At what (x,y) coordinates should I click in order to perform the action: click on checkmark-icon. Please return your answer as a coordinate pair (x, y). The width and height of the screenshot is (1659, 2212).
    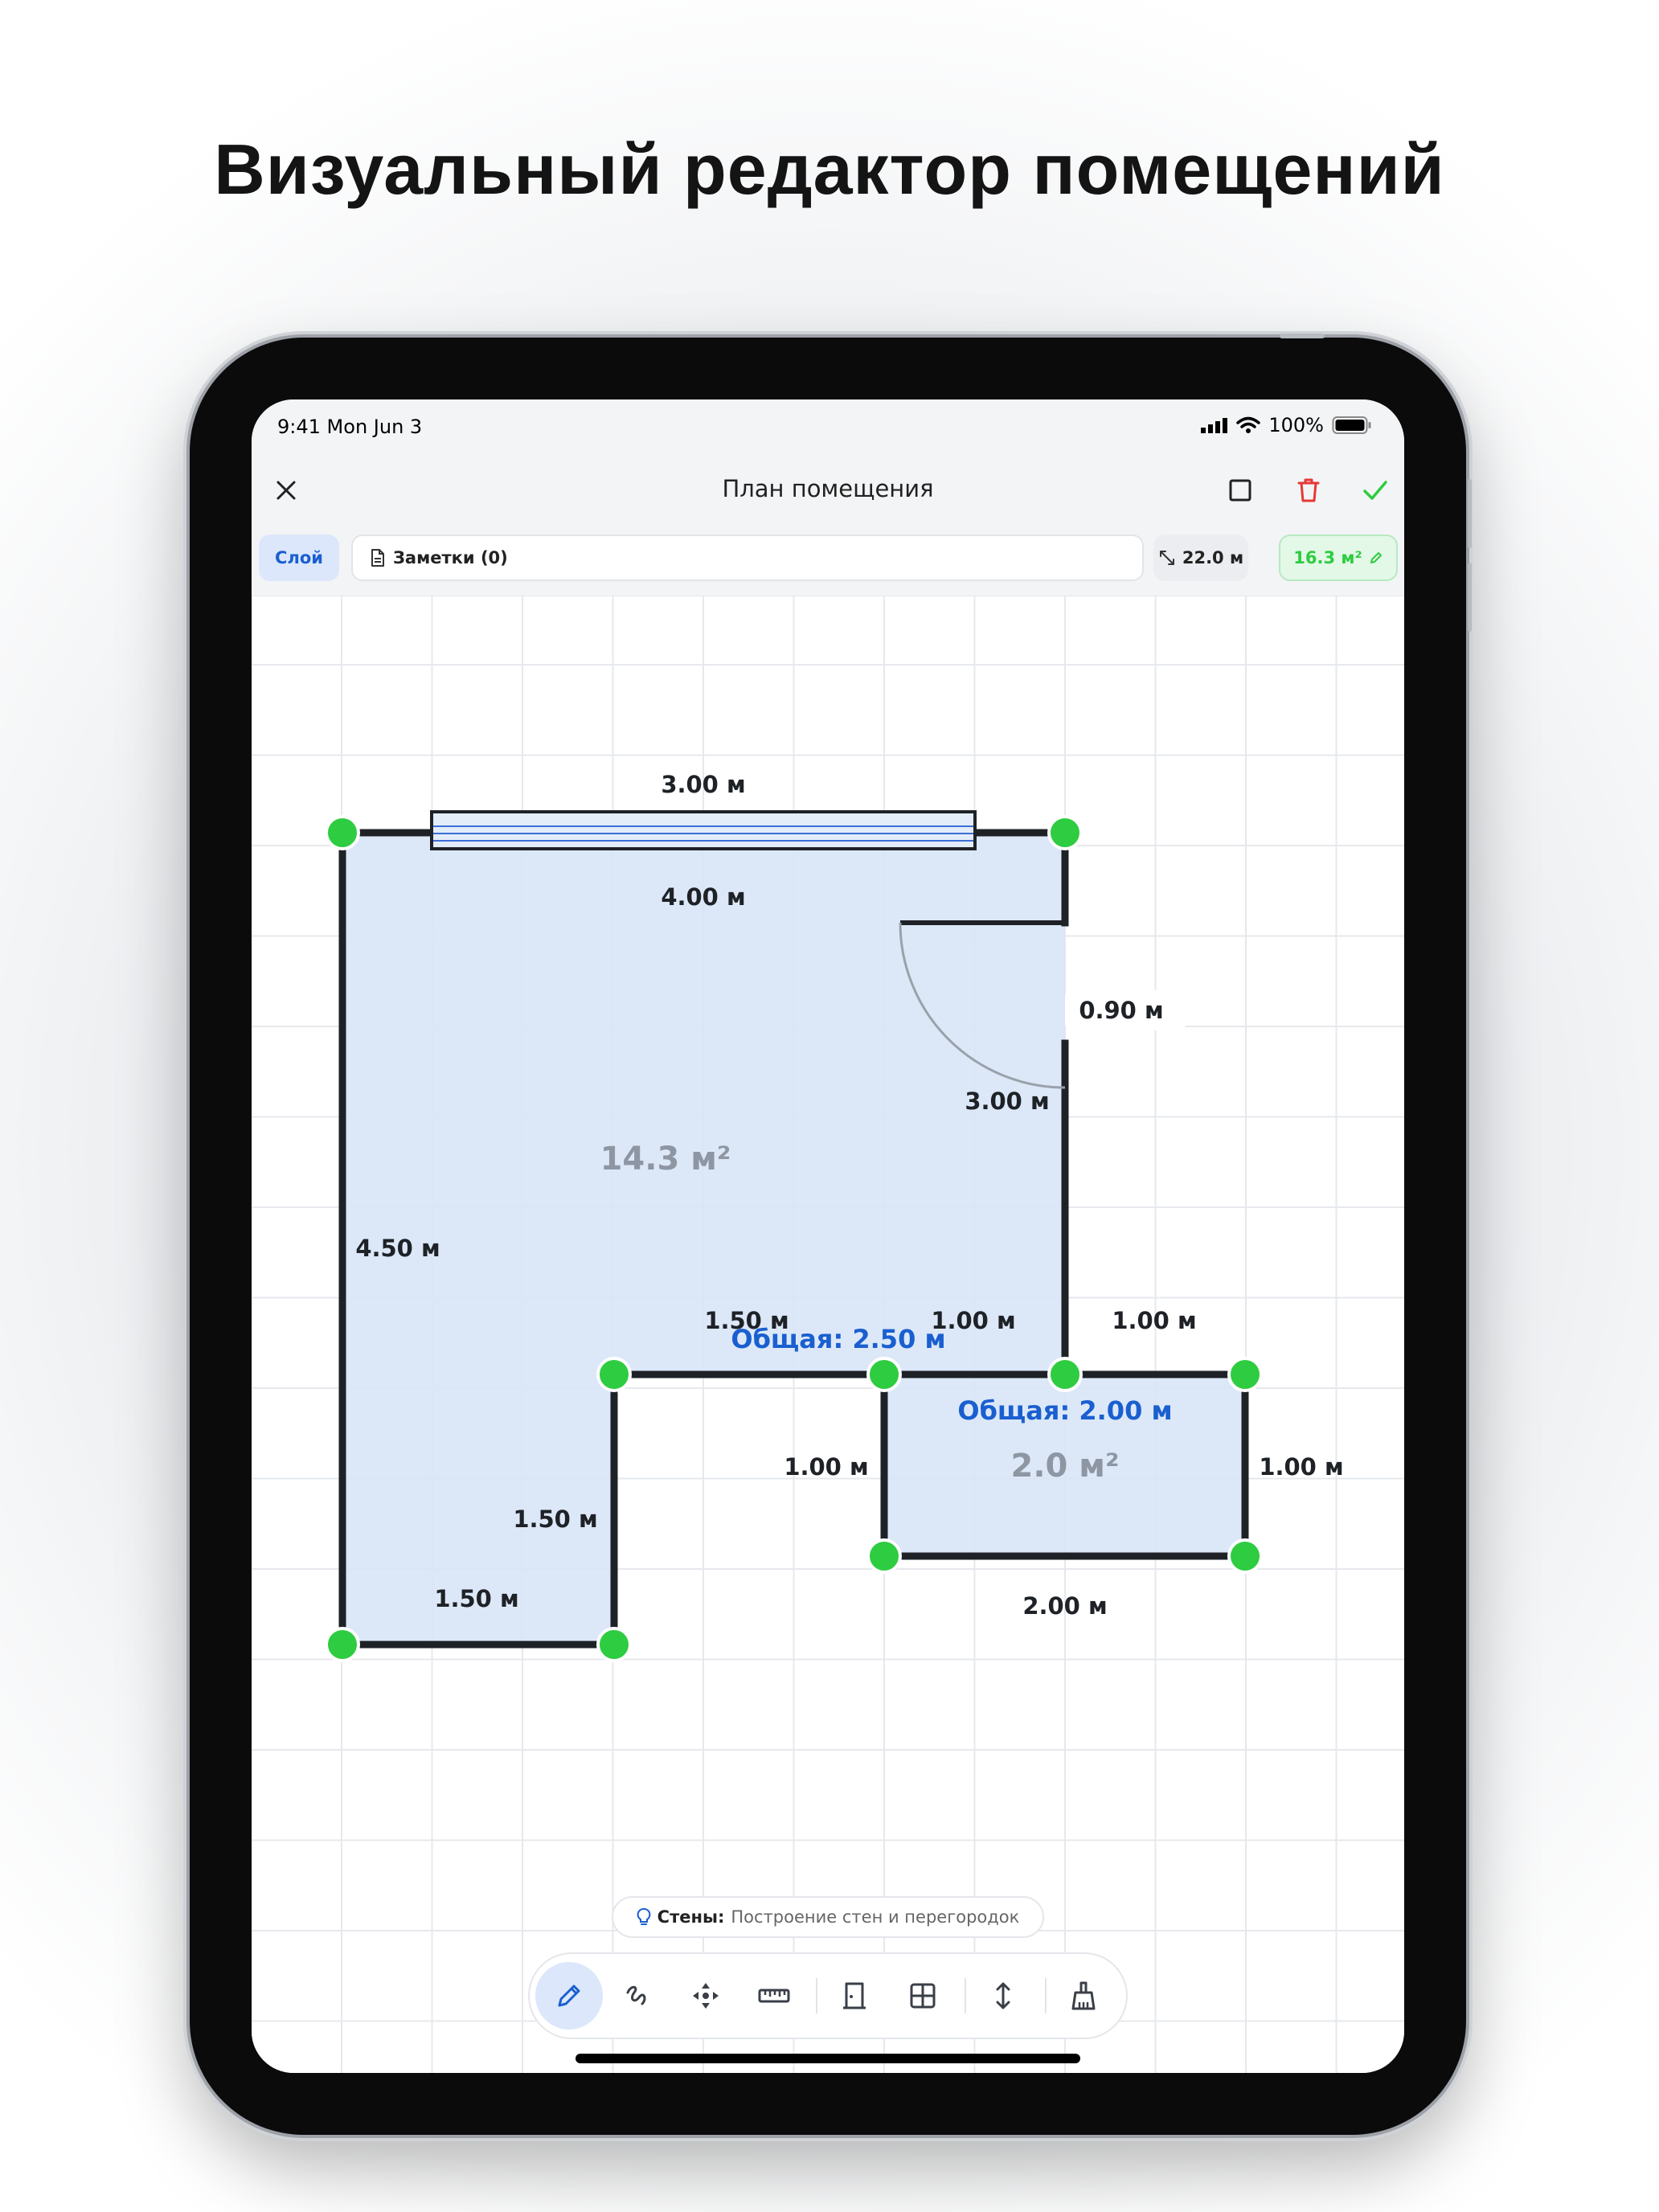
    Looking at the image, I should click on (1375, 490).